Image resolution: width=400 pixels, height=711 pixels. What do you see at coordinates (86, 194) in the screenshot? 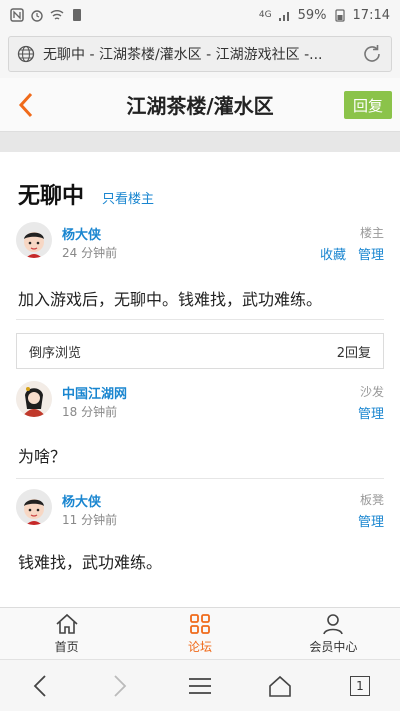
I see `thread-title-row: 无聊中 只看楼主` at bounding box center [86, 194].